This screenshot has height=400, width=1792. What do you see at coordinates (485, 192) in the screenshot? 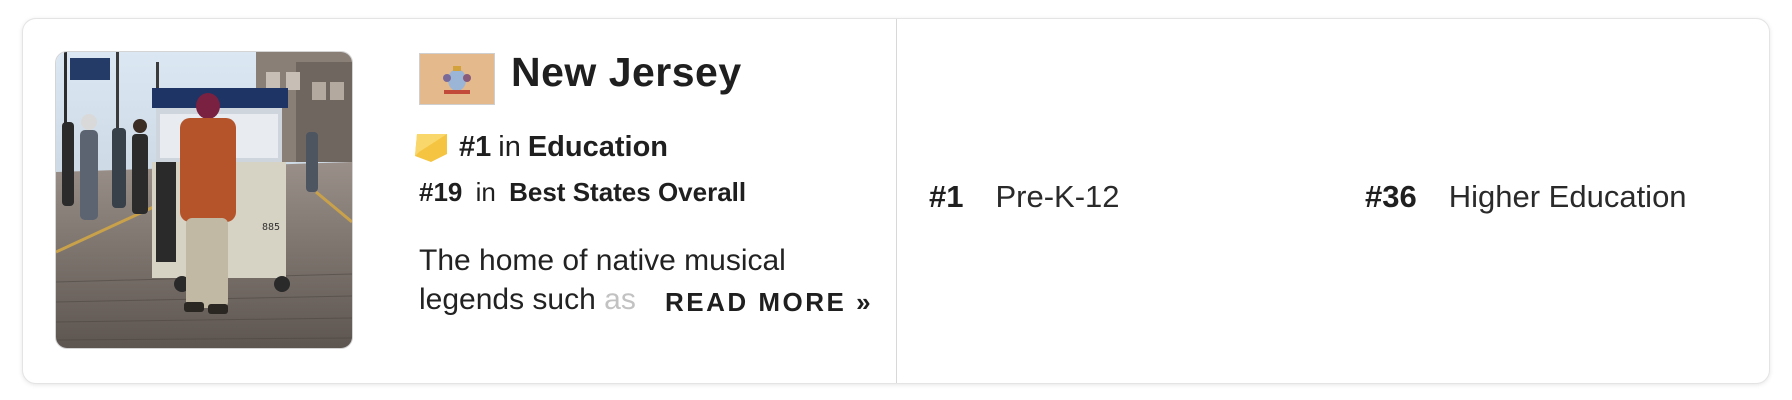
I see `overall-rank-in: in` at bounding box center [485, 192].